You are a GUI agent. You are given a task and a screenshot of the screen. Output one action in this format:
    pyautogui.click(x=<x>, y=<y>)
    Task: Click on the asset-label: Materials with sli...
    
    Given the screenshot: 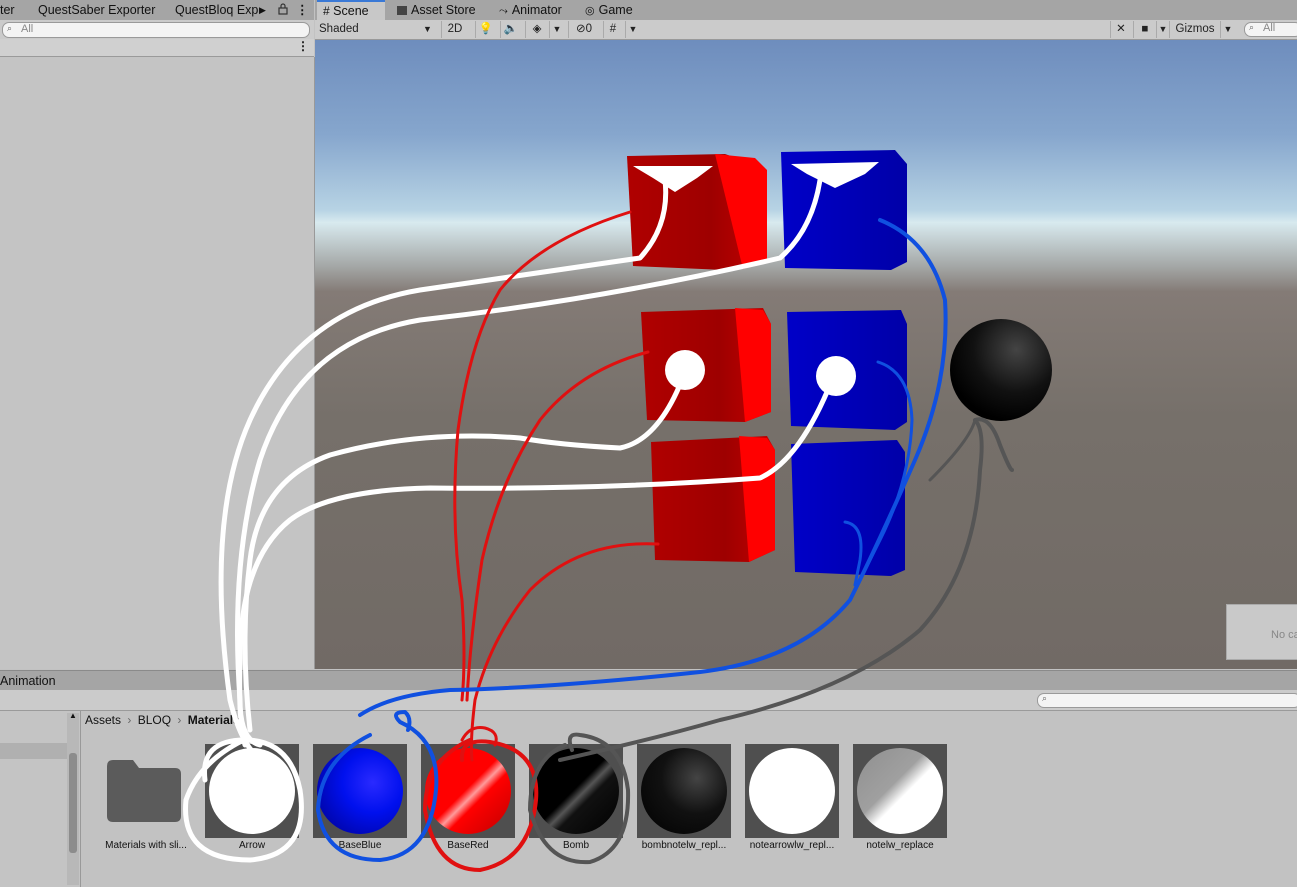 What is the action you would take?
    pyautogui.click(x=146, y=845)
    